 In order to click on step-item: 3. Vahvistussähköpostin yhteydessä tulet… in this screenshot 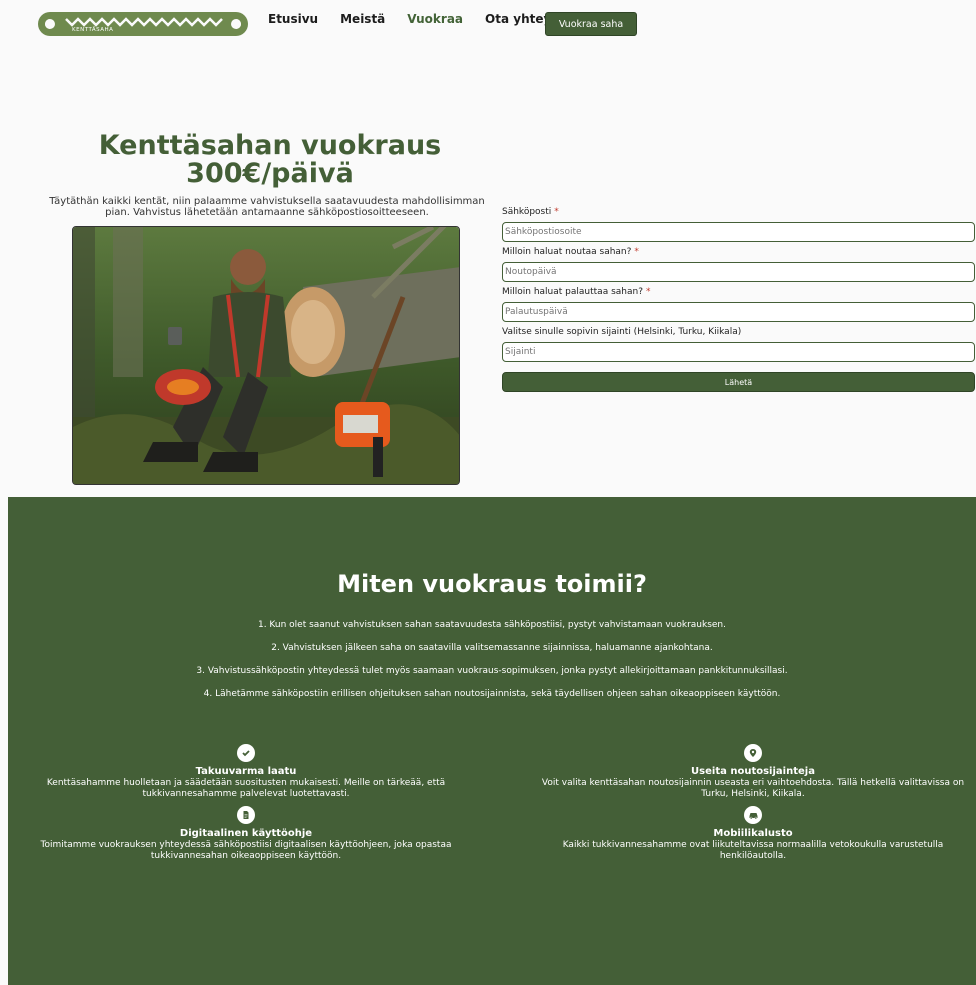, I will do `click(492, 671)`.